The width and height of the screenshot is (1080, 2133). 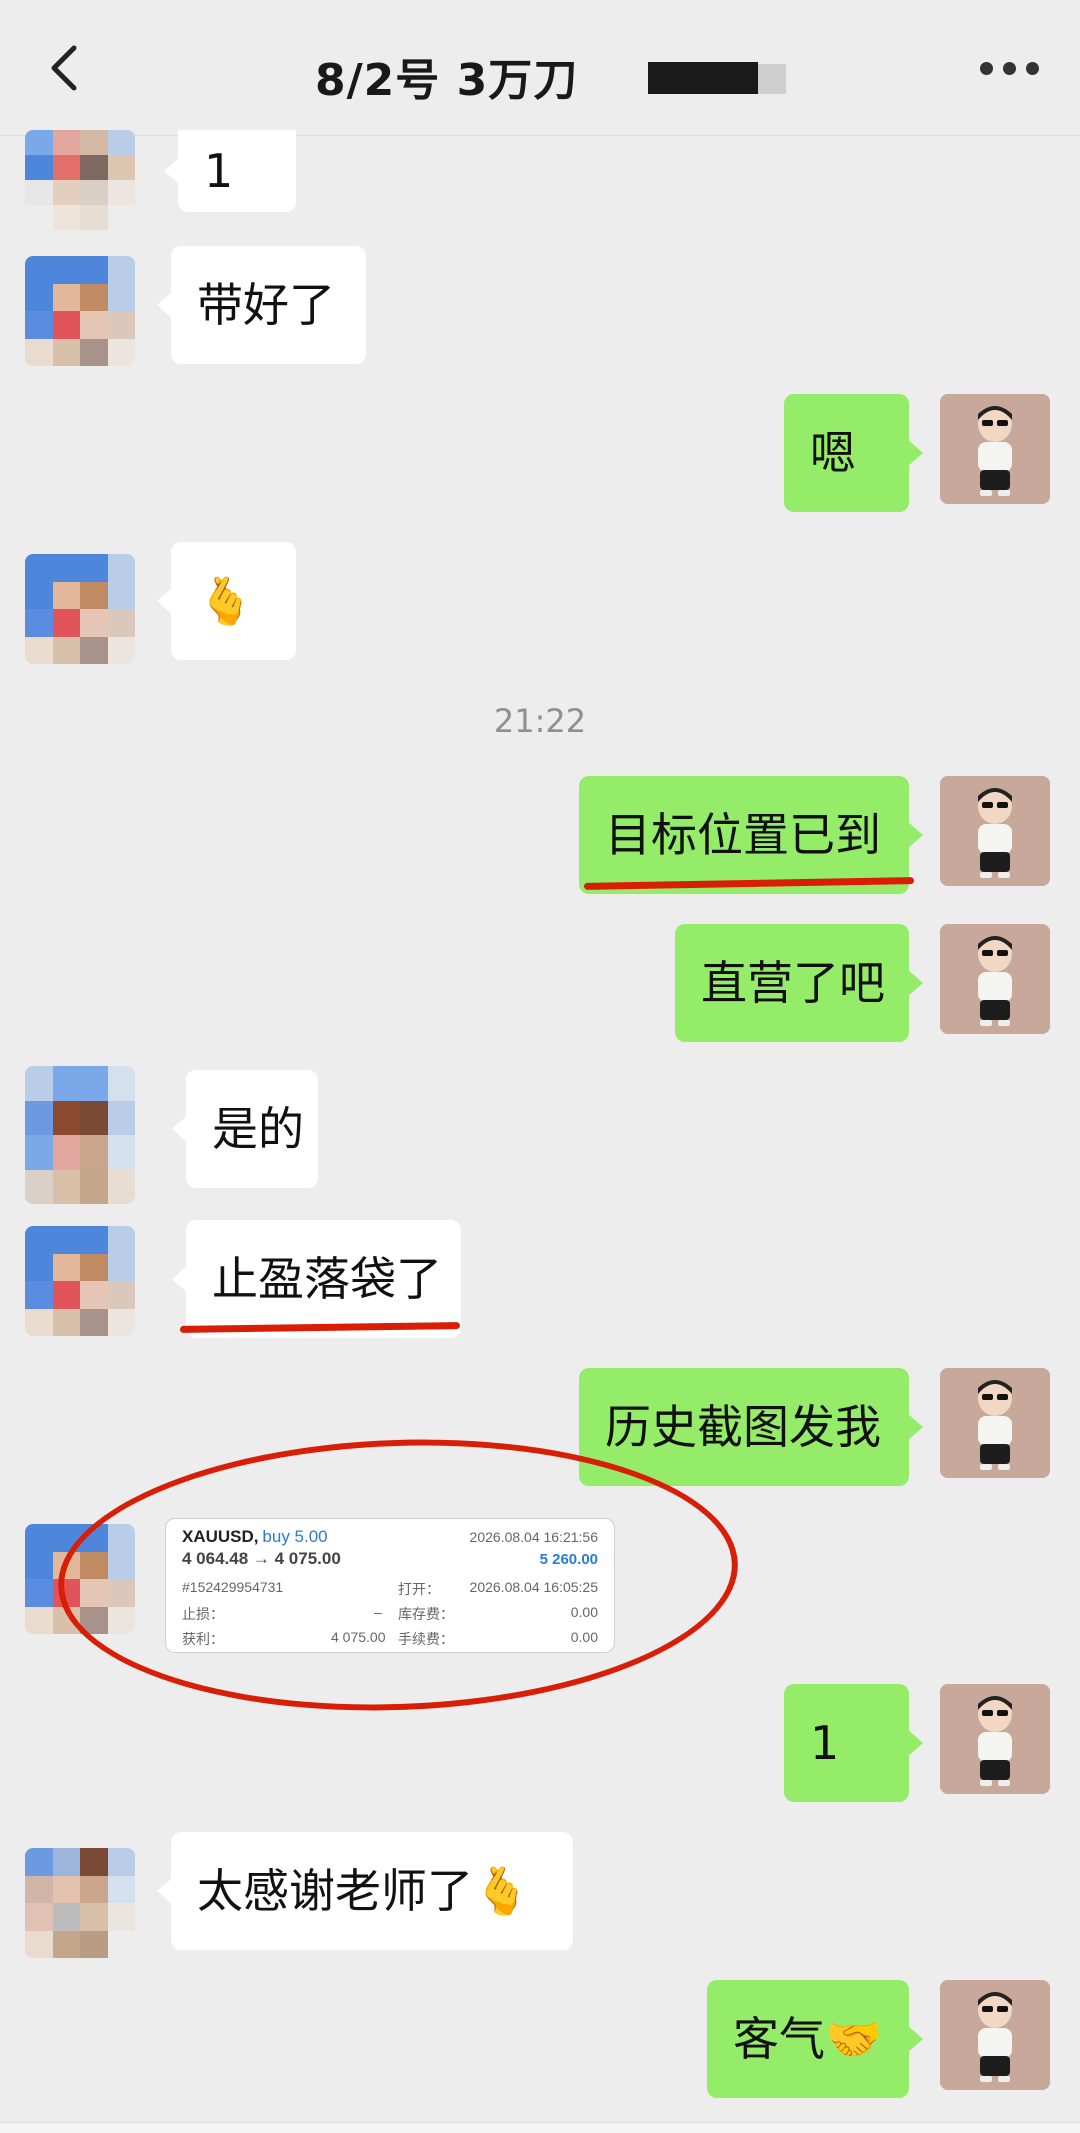 I want to click on message-text: 太感谢老师了🫰, so click(x=364, y=1891).